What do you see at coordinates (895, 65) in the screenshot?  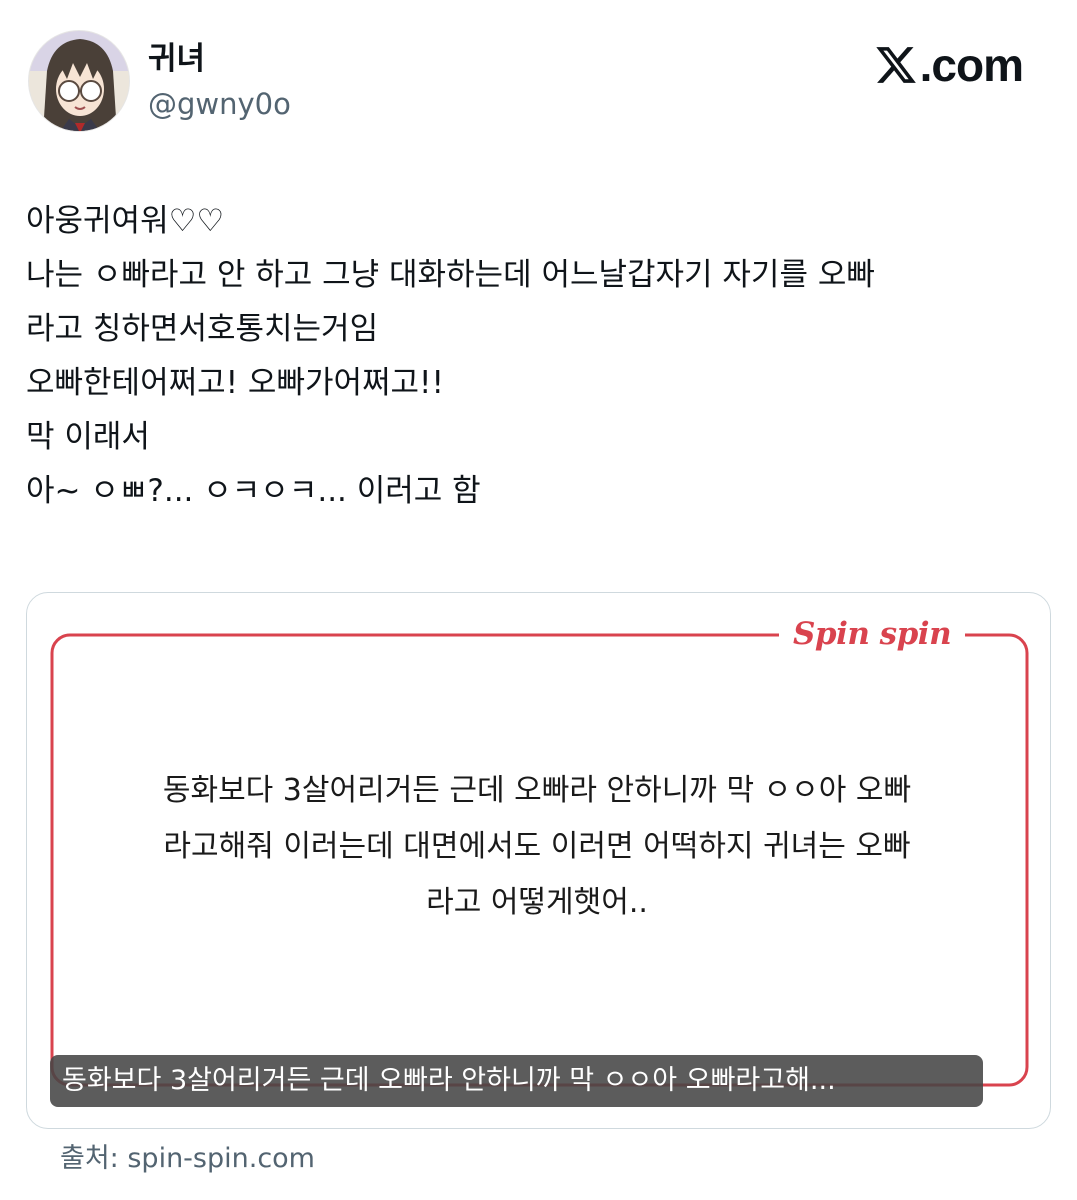 I see `x-logo-icon` at bounding box center [895, 65].